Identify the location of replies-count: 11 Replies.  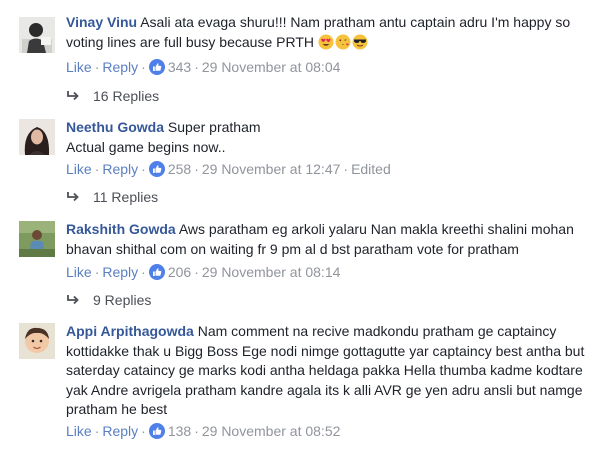
(125, 197).